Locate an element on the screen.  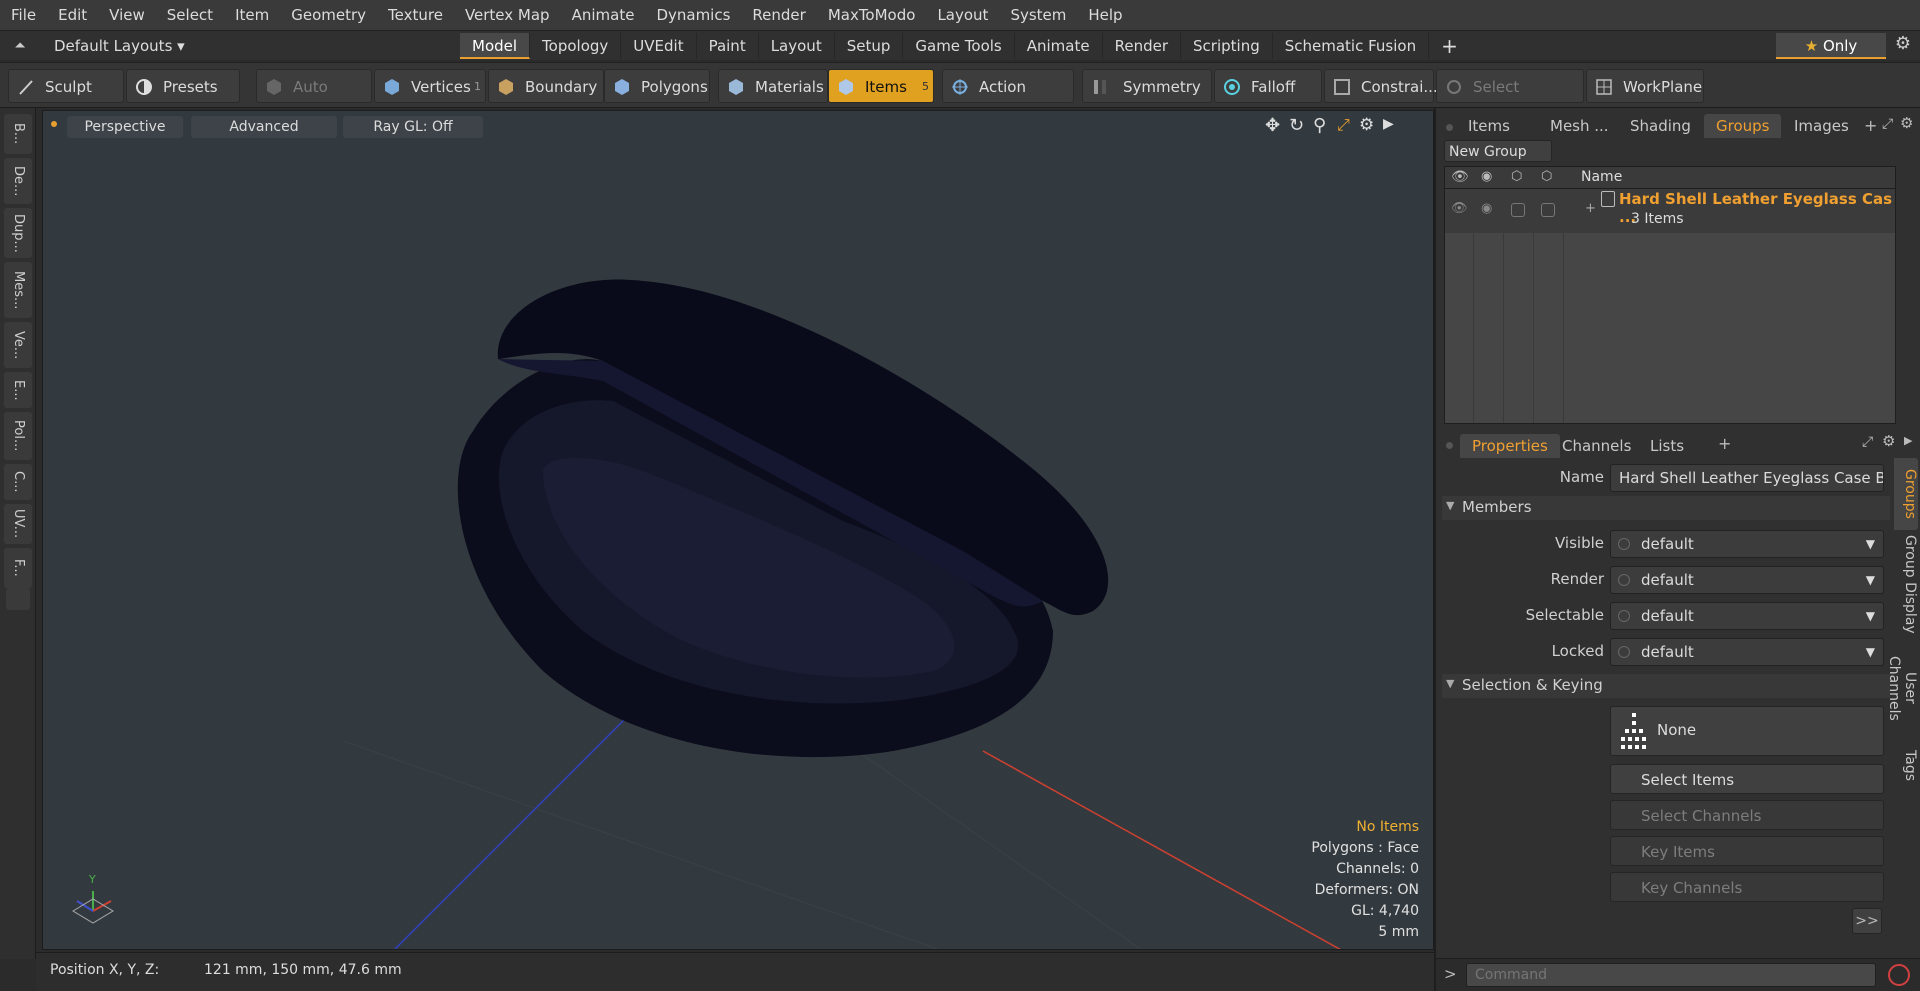
members-section: ▼ Members is located at coordinates (1666, 508).